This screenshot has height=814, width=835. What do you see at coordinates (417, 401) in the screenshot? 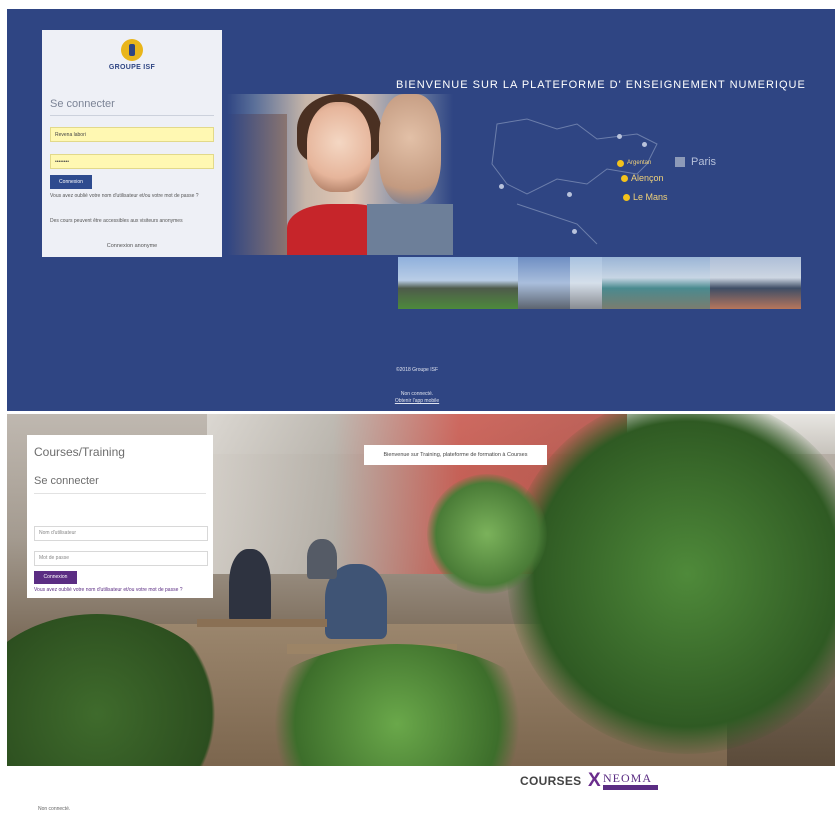
I see `mobile-app-link: Obtenir l'app mobile` at bounding box center [417, 401].